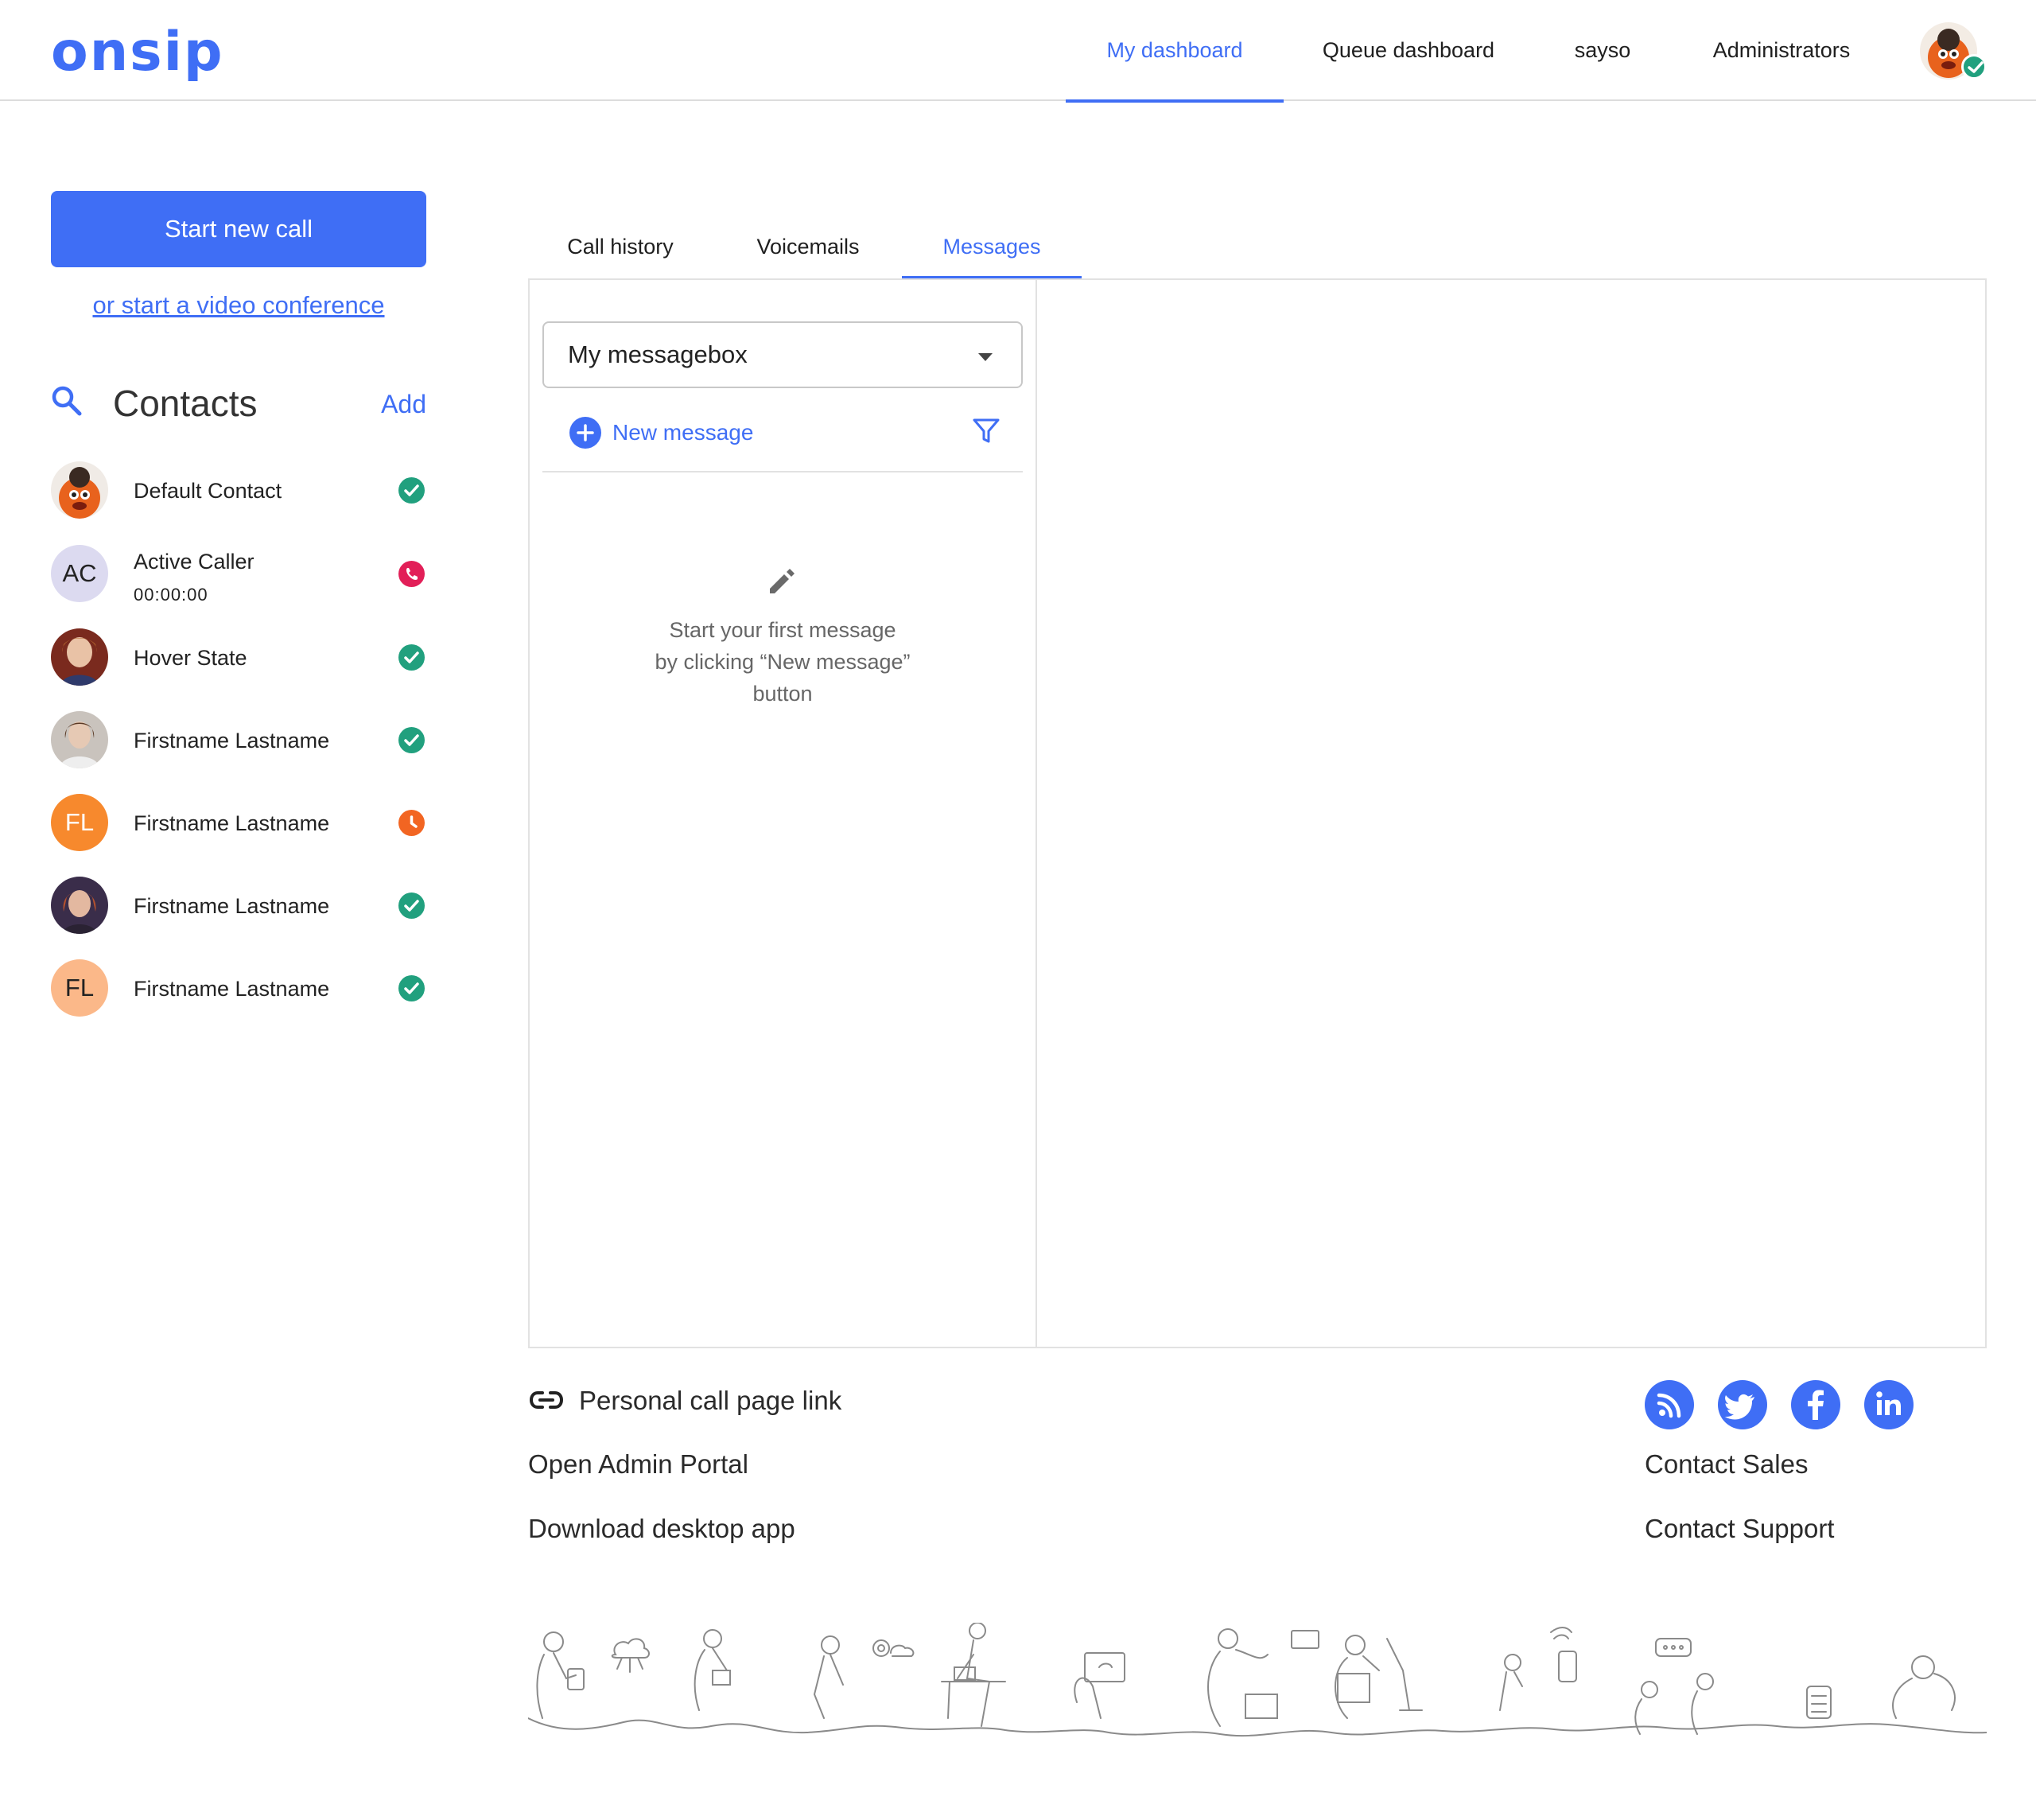  What do you see at coordinates (238, 305) in the screenshot?
I see `video-conference-link: or start a video conference` at bounding box center [238, 305].